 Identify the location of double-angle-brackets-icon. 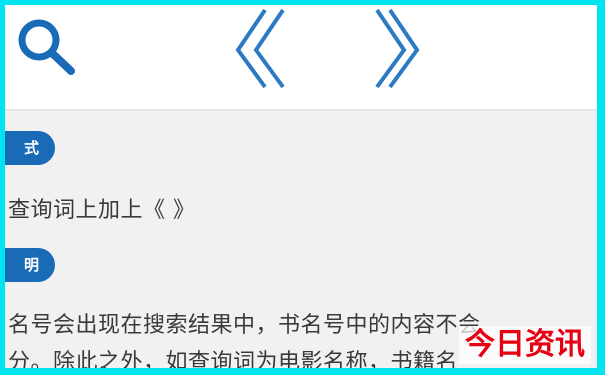
(327, 48).